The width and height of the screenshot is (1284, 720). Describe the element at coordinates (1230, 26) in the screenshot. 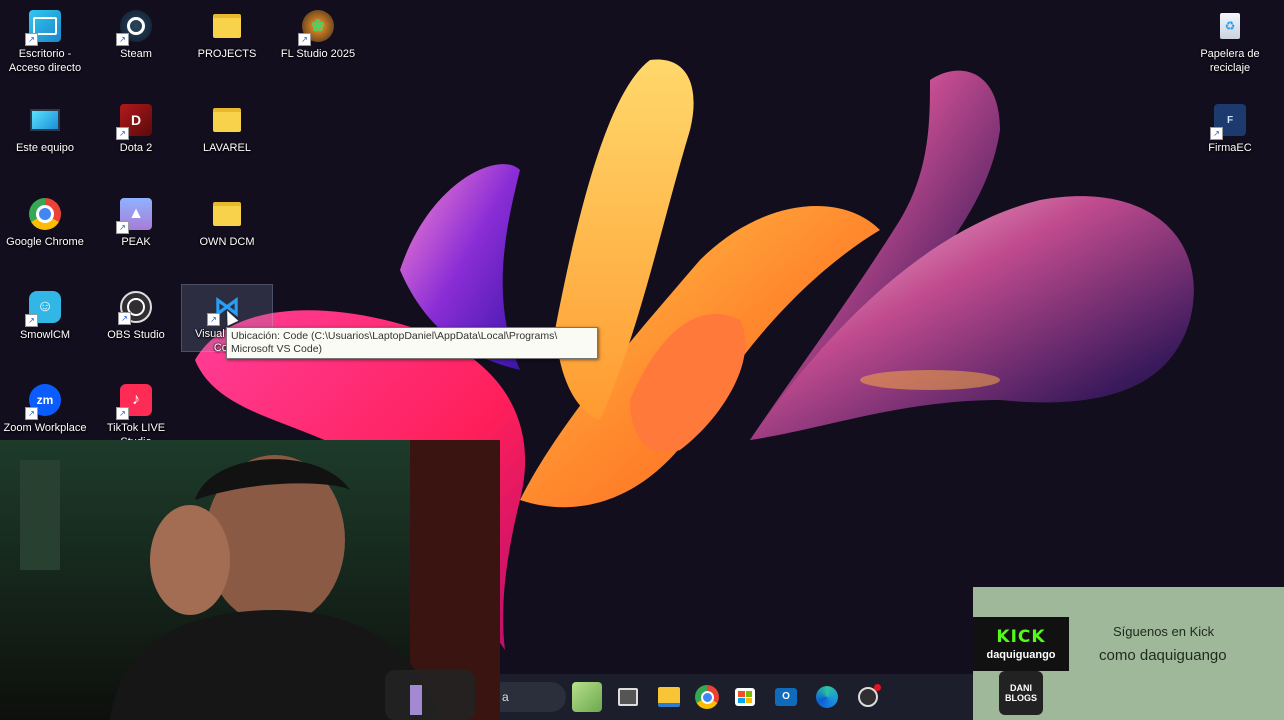

I see `recycle-bin-icon: ♻` at that location.